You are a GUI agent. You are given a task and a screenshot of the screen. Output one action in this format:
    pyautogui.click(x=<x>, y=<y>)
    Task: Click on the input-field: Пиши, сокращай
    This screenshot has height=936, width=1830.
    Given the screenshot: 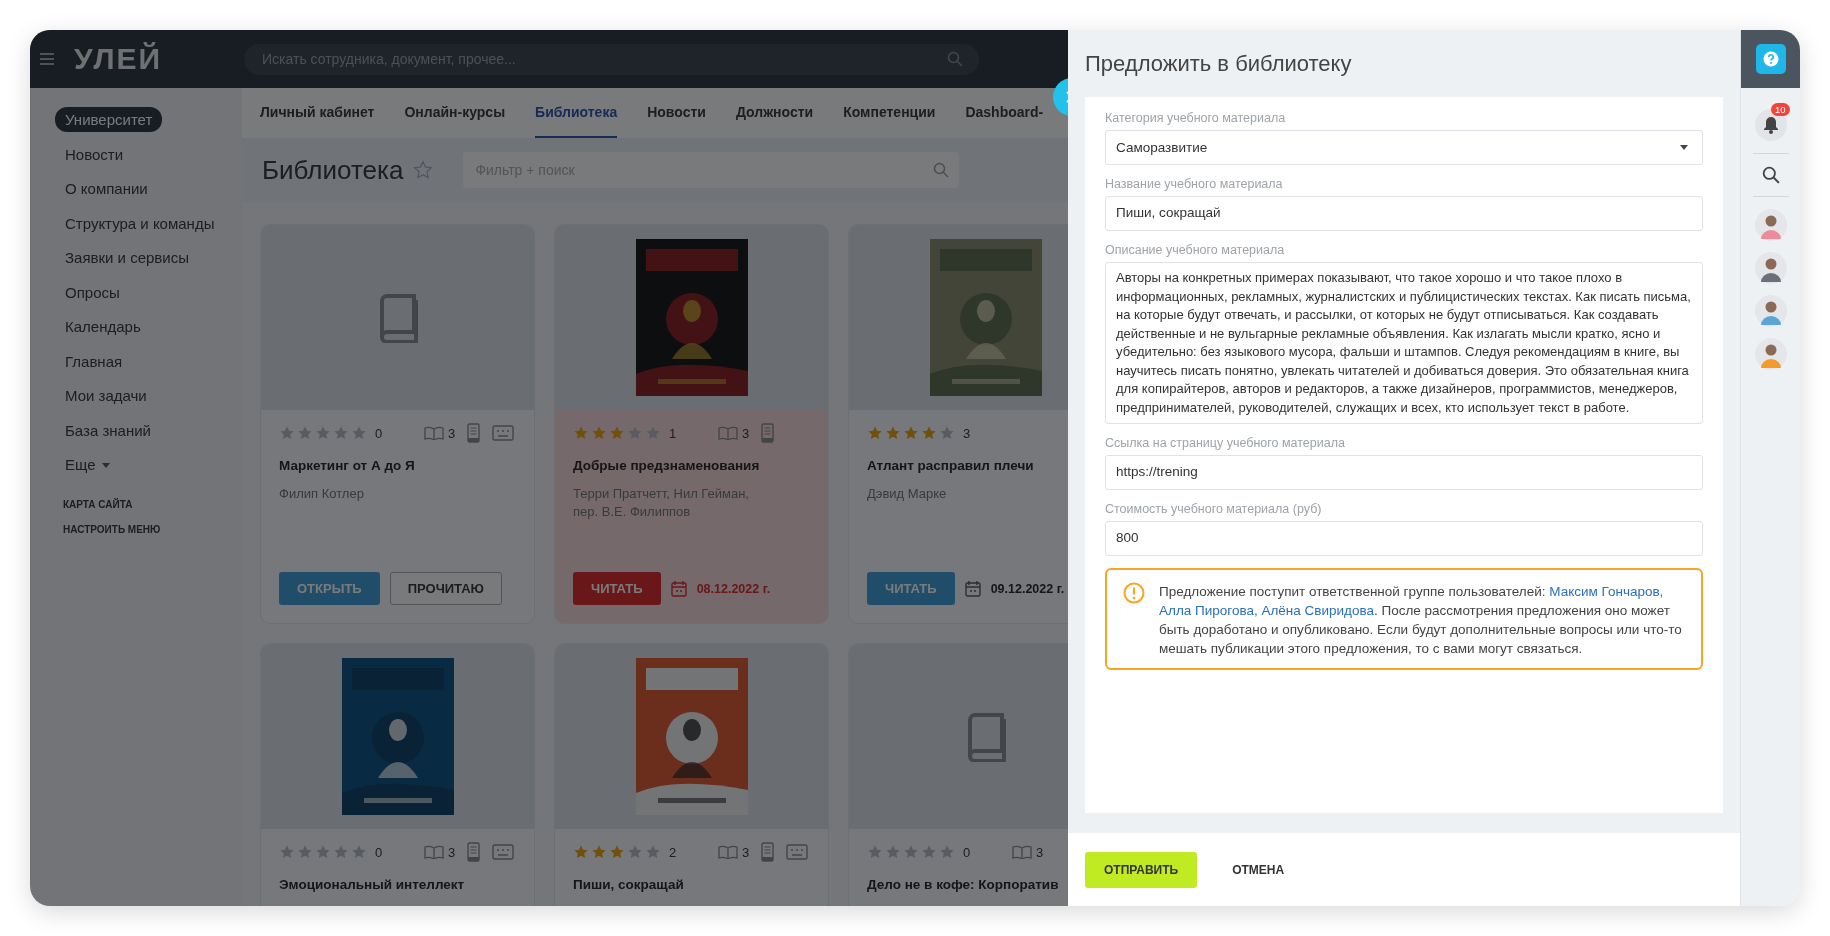 What is the action you would take?
    pyautogui.click(x=1404, y=213)
    